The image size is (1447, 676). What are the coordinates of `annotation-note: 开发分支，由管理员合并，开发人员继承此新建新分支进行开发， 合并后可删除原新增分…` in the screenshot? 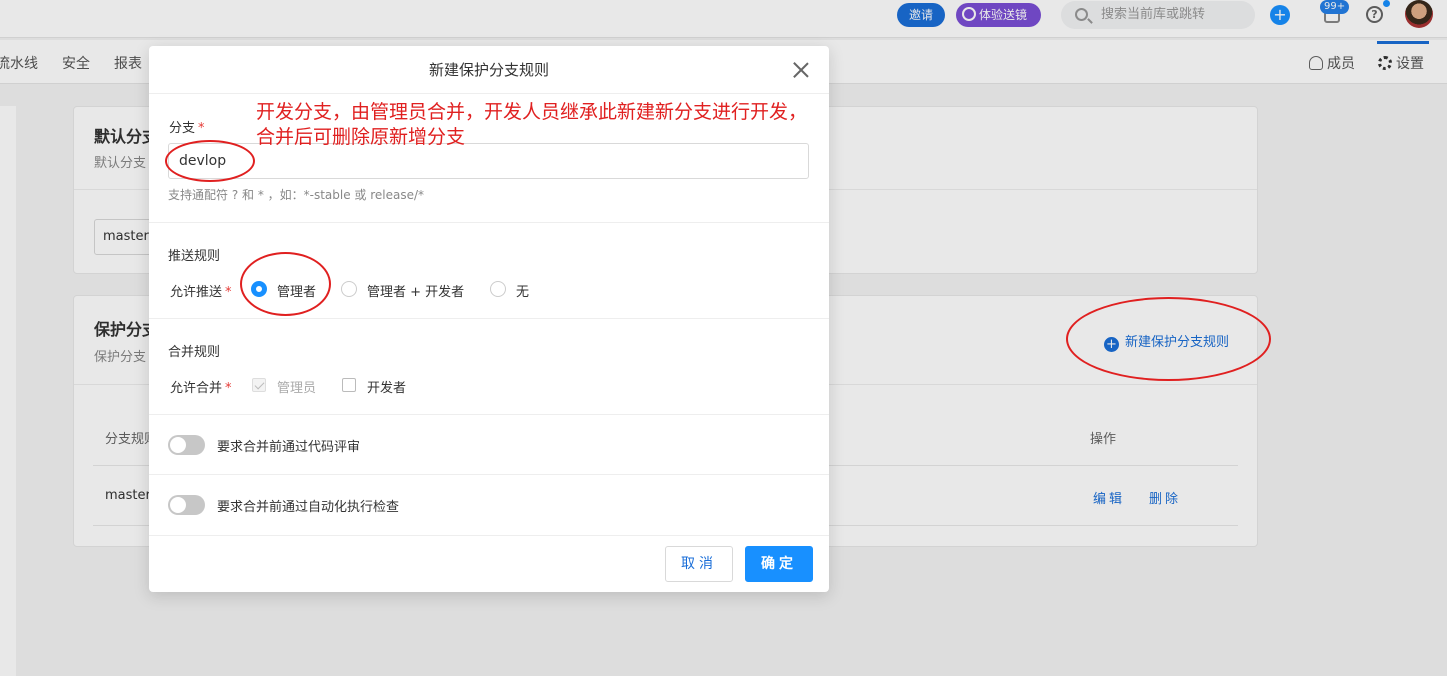 It's located at (531, 125).